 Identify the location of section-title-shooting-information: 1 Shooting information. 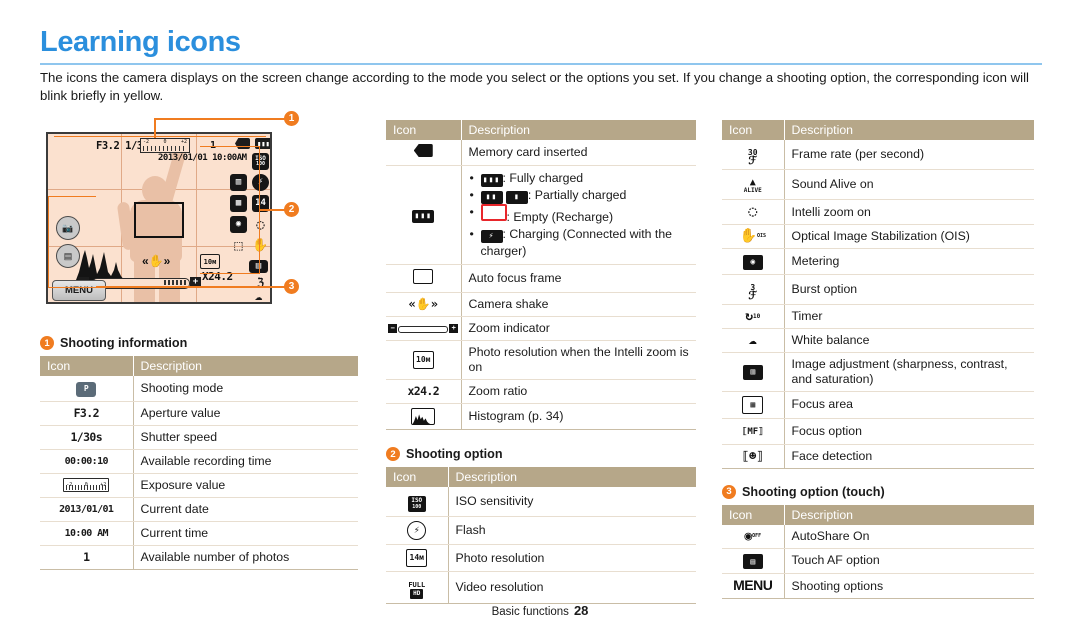
(199, 343).